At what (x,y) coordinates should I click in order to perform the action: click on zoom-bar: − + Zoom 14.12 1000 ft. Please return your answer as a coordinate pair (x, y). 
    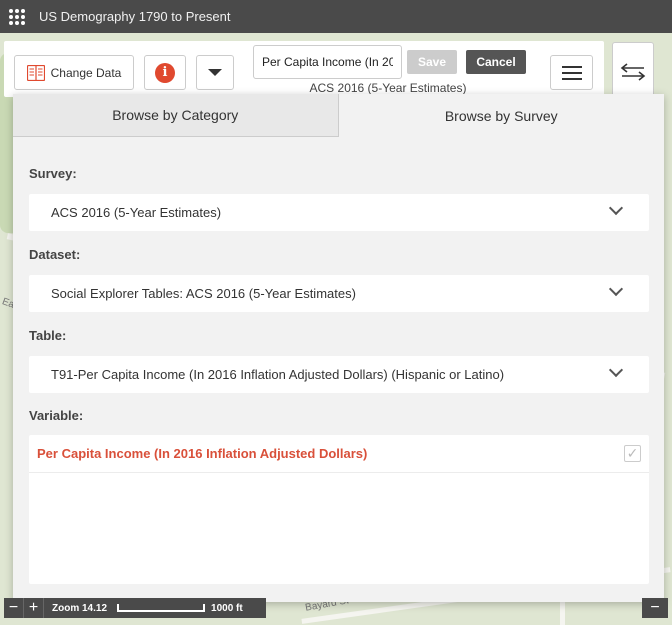
    Looking at the image, I should click on (135, 608).